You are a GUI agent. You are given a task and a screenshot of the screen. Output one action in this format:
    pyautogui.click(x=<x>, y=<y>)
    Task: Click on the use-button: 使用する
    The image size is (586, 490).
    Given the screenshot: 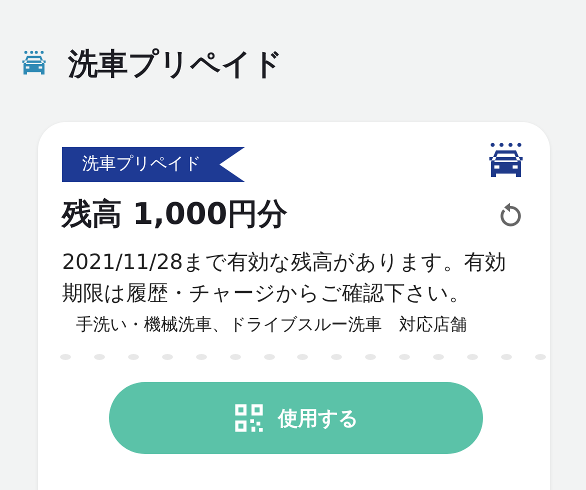 What is the action you would take?
    pyautogui.click(x=296, y=418)
    